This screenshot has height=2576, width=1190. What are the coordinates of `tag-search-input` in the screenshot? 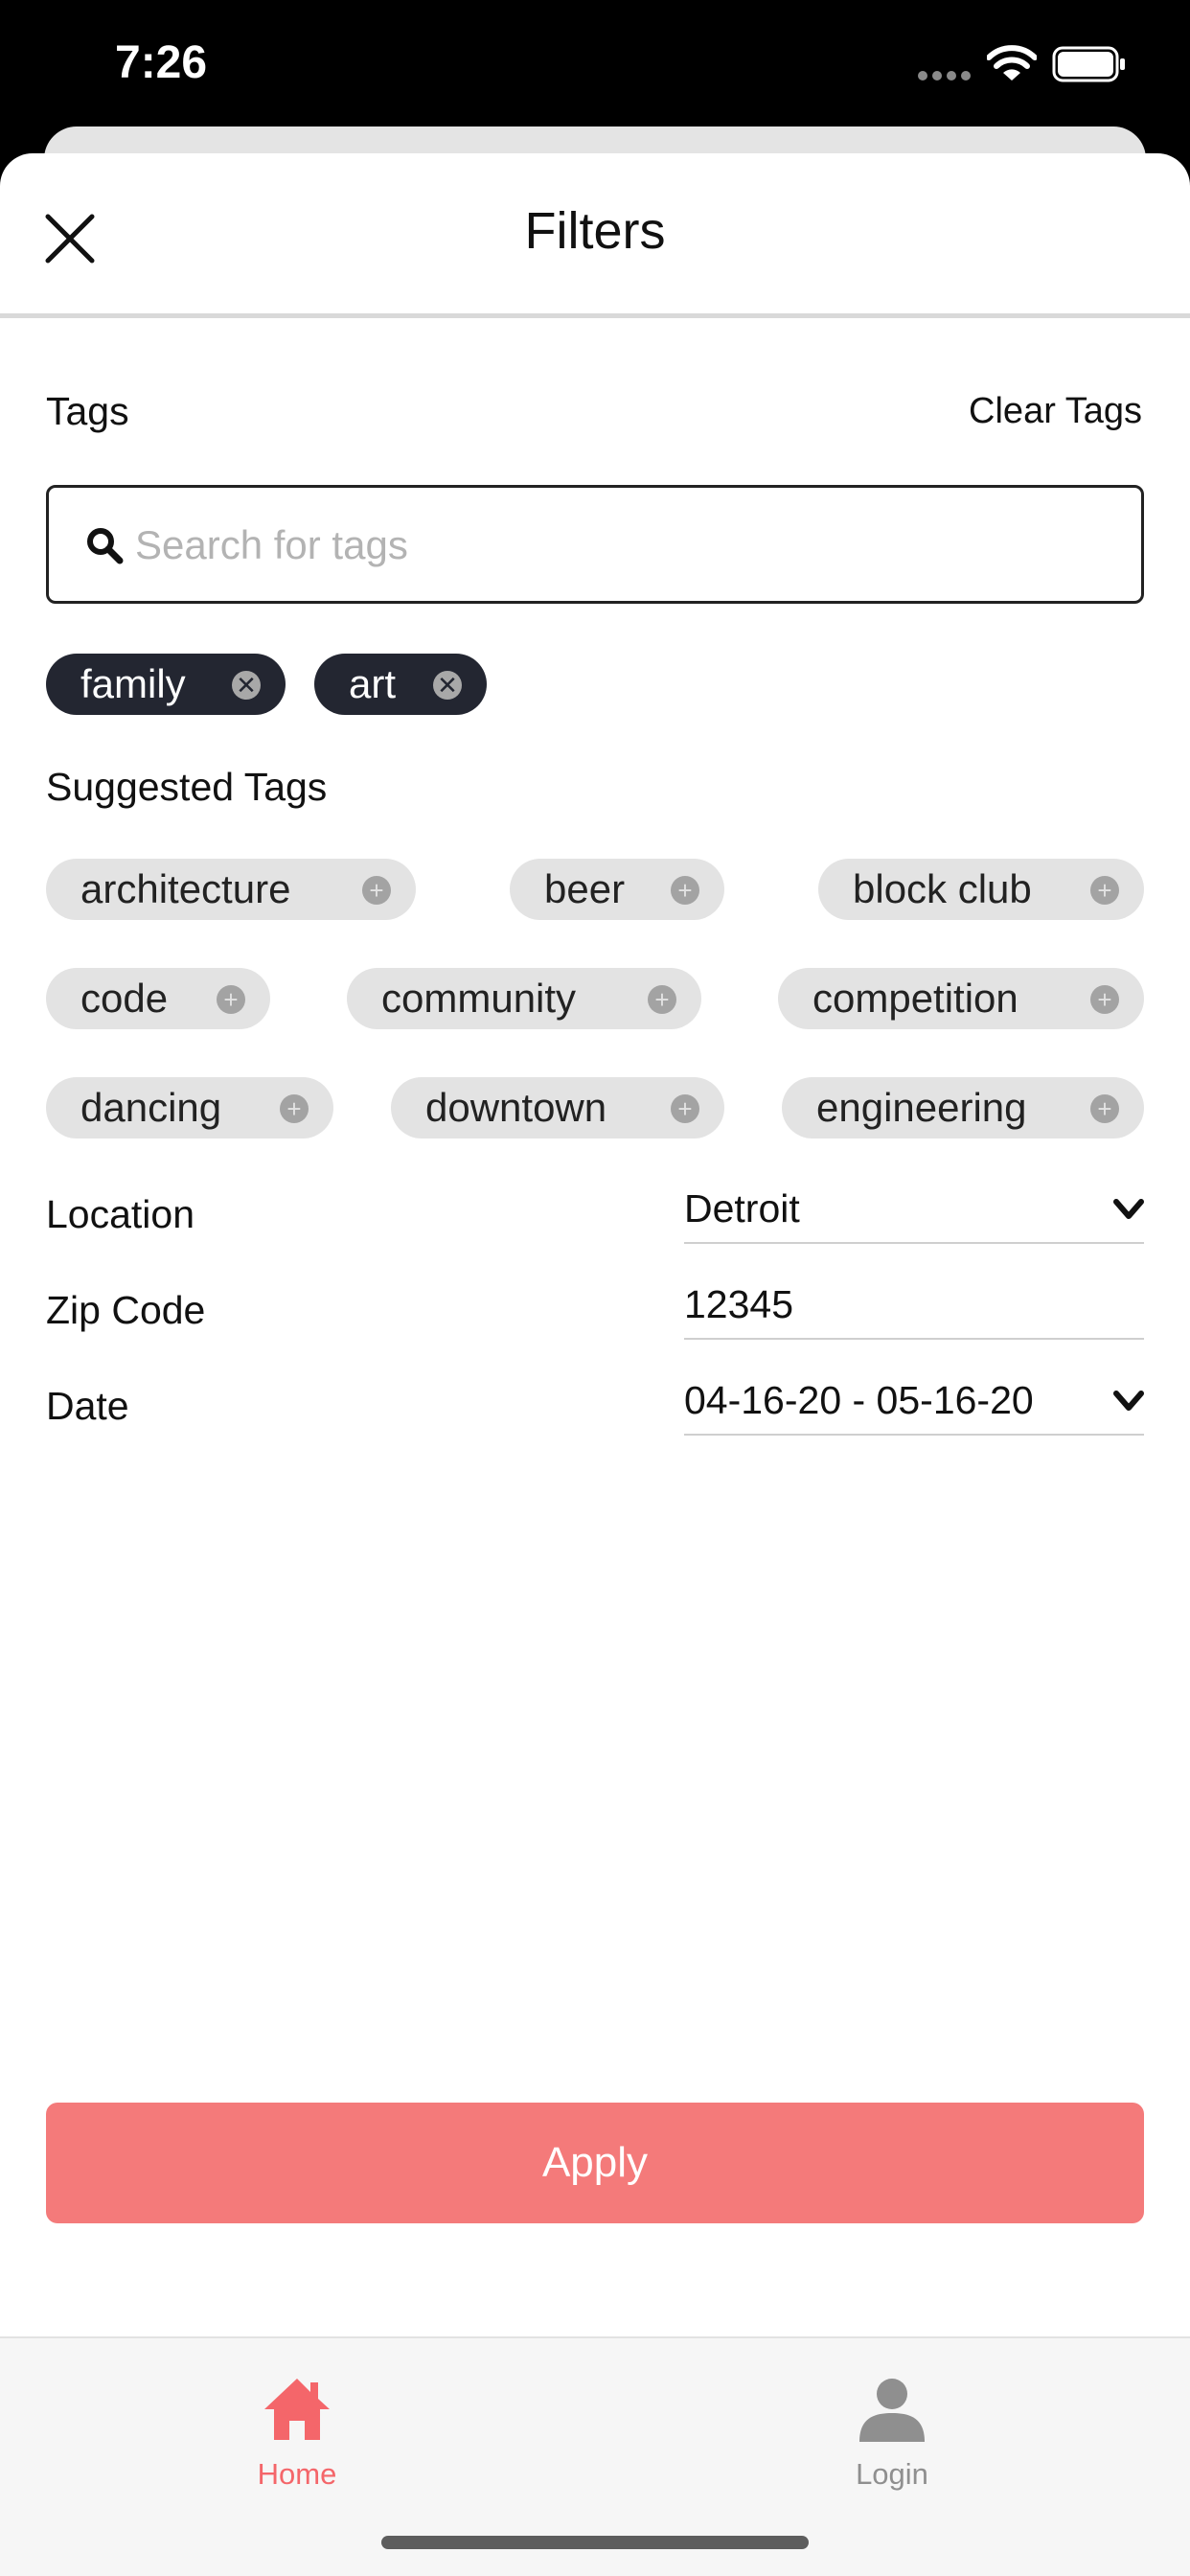 It's located at (623, 545).